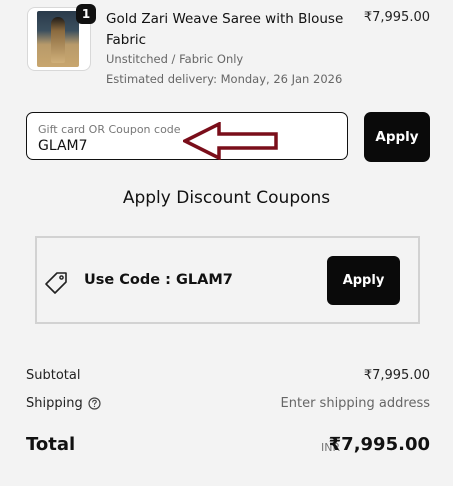 The image size is (453, 486). What do you see at coordinates (396, 17) in the screenshot?
I see `product-price: ₹7,995.00` at bounding box center [396, 17].